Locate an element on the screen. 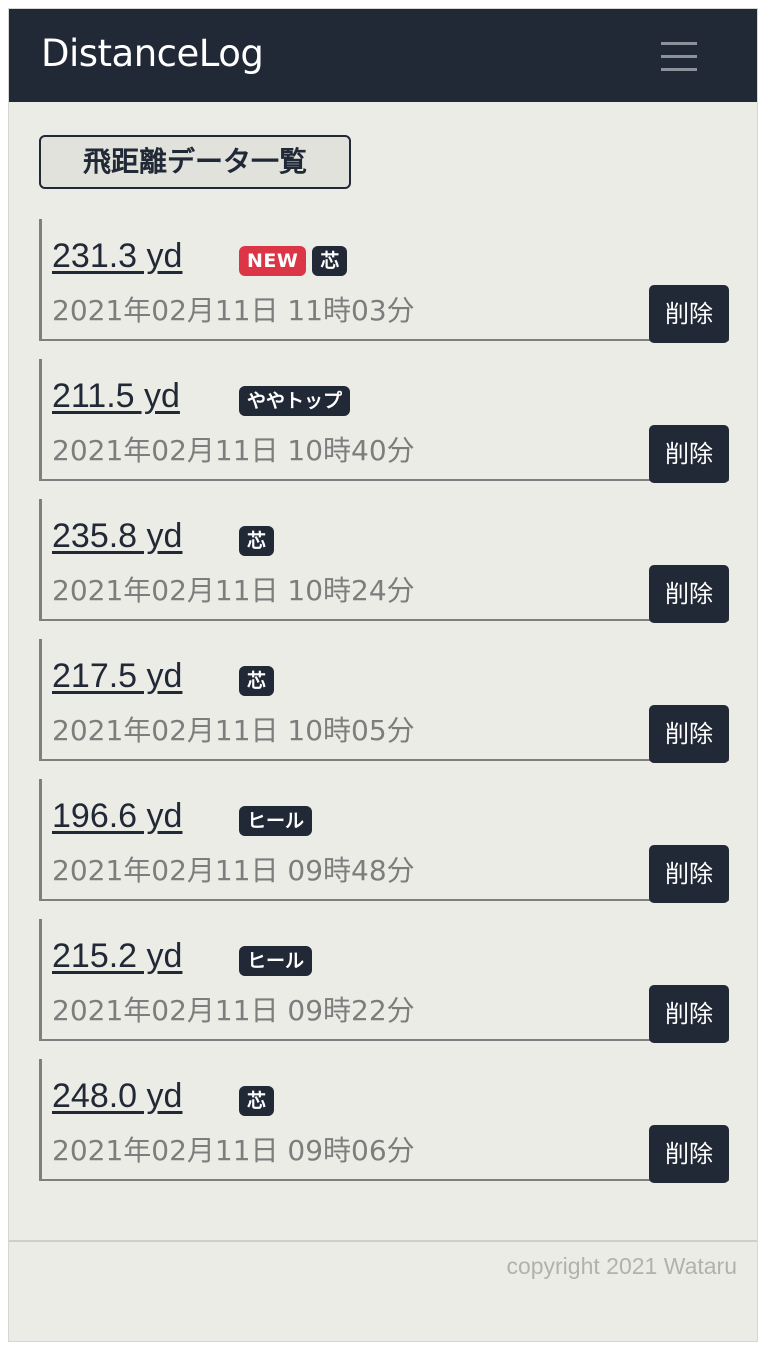 This screenshot has width=766, height=1352. list-item: 231.3 yd NEW 芯 2021年02月11日 11時03分 削除 is located at coordinates (384, 281).